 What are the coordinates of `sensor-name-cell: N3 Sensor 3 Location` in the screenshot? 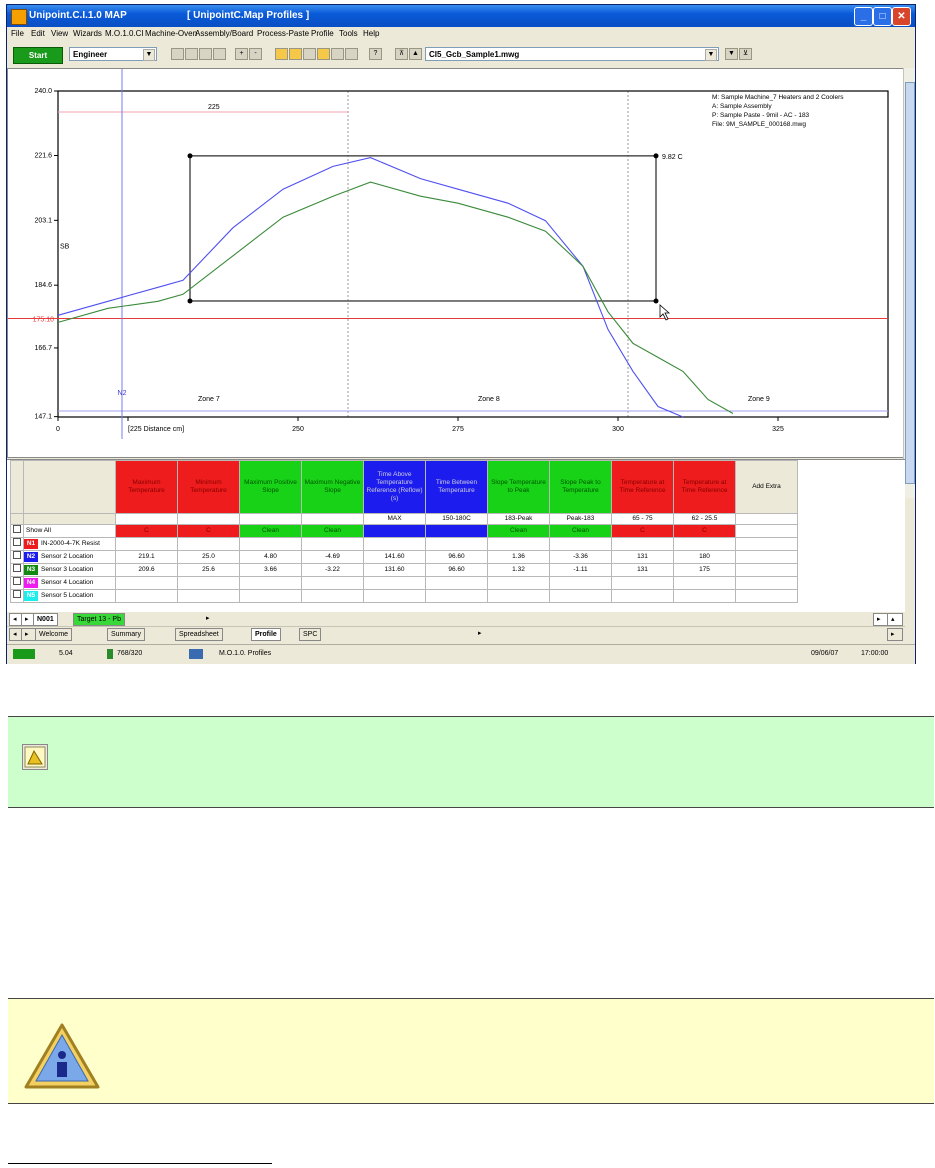 It's located at (69, 570).